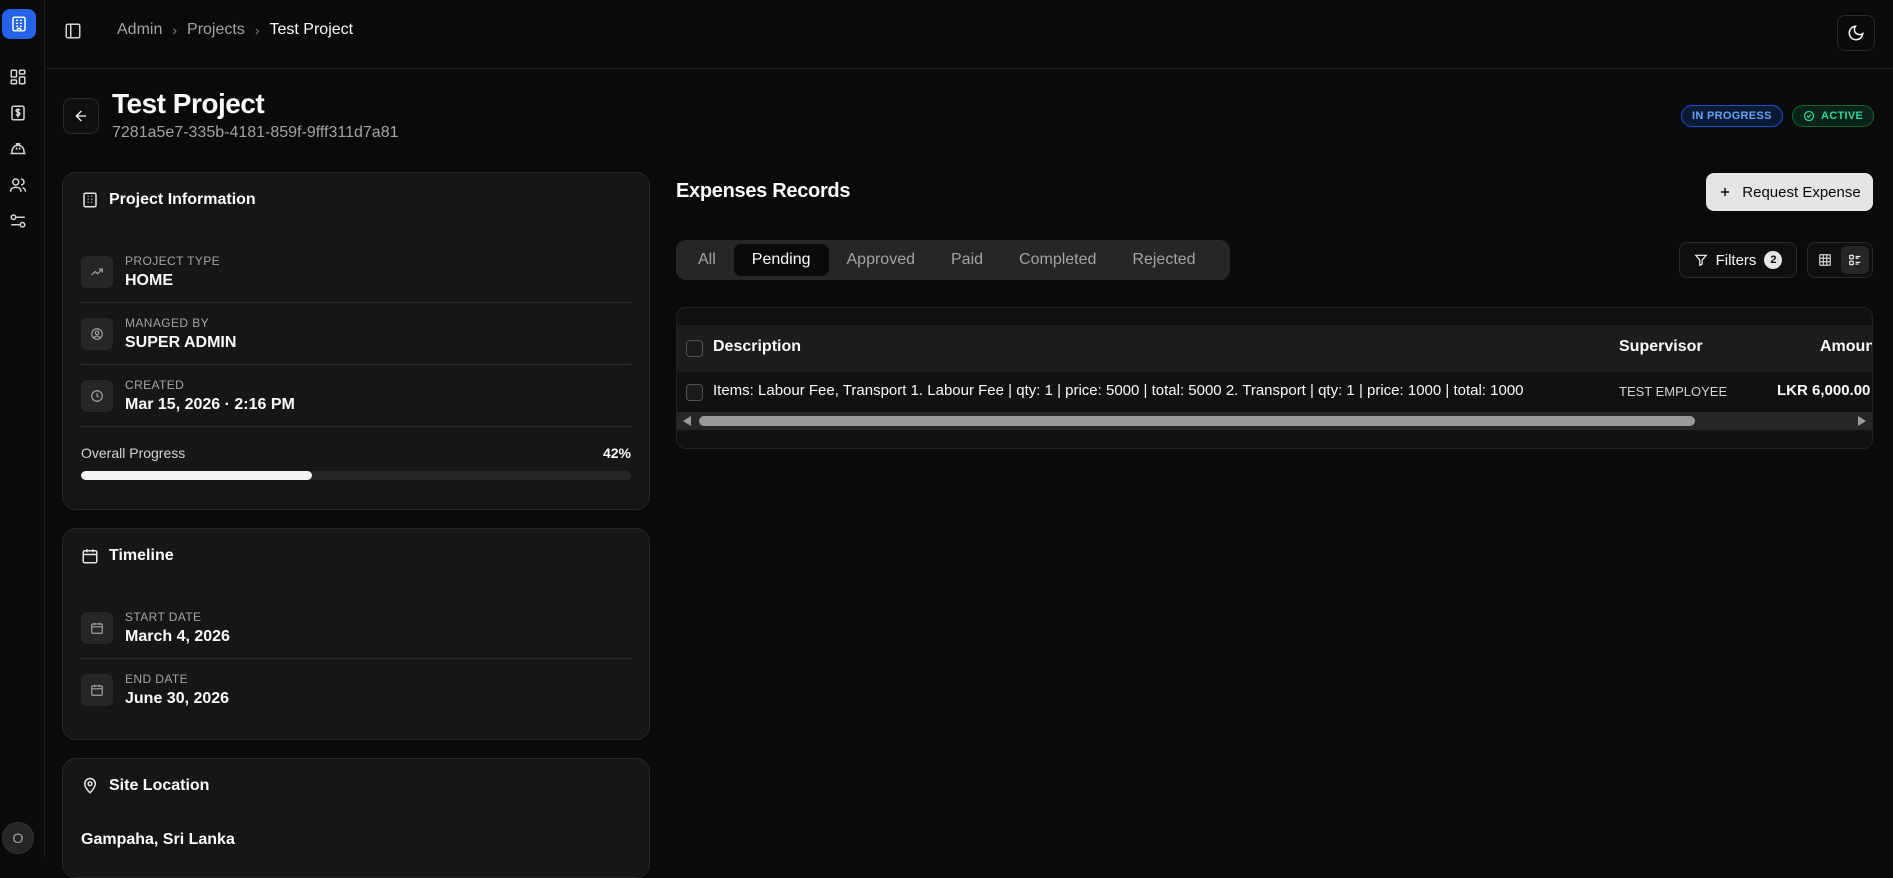 The image size is (1893, 878). I want to click on progress-fill, so click(196, 475).